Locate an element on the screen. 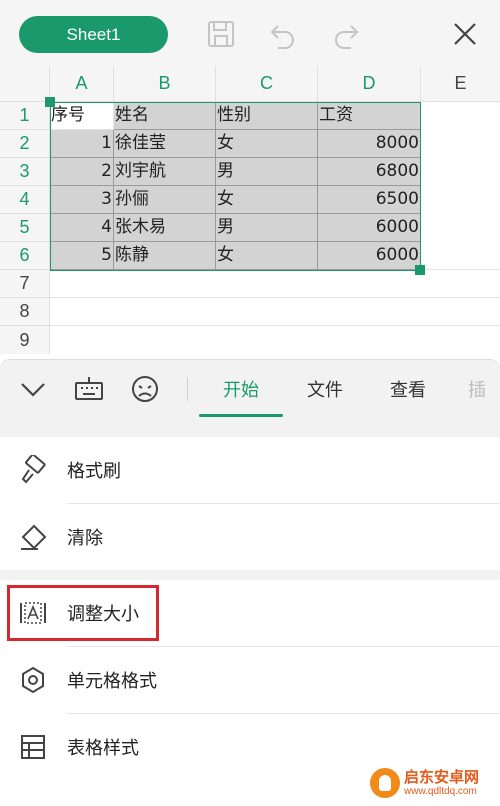 The width and height of the screenshot is (500, 806). cell-c4: 女 is located at coordinates (267, 200).